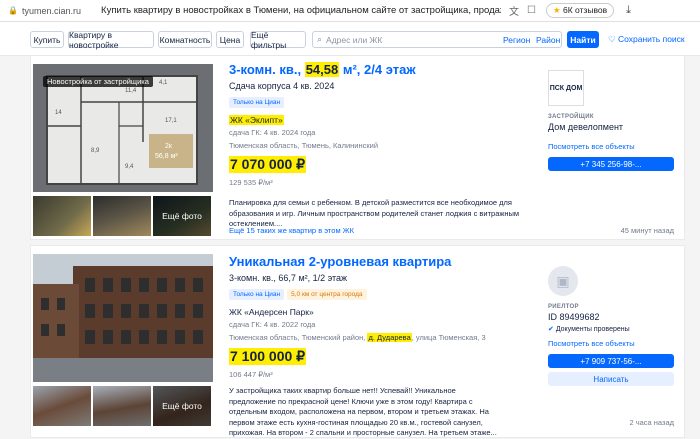 Image resolution: width=700 pixels, height=439 pixels. Describe the element at coordinates (169, 146) in the screenshot. I see `plan-area-label: 2к` at that location.